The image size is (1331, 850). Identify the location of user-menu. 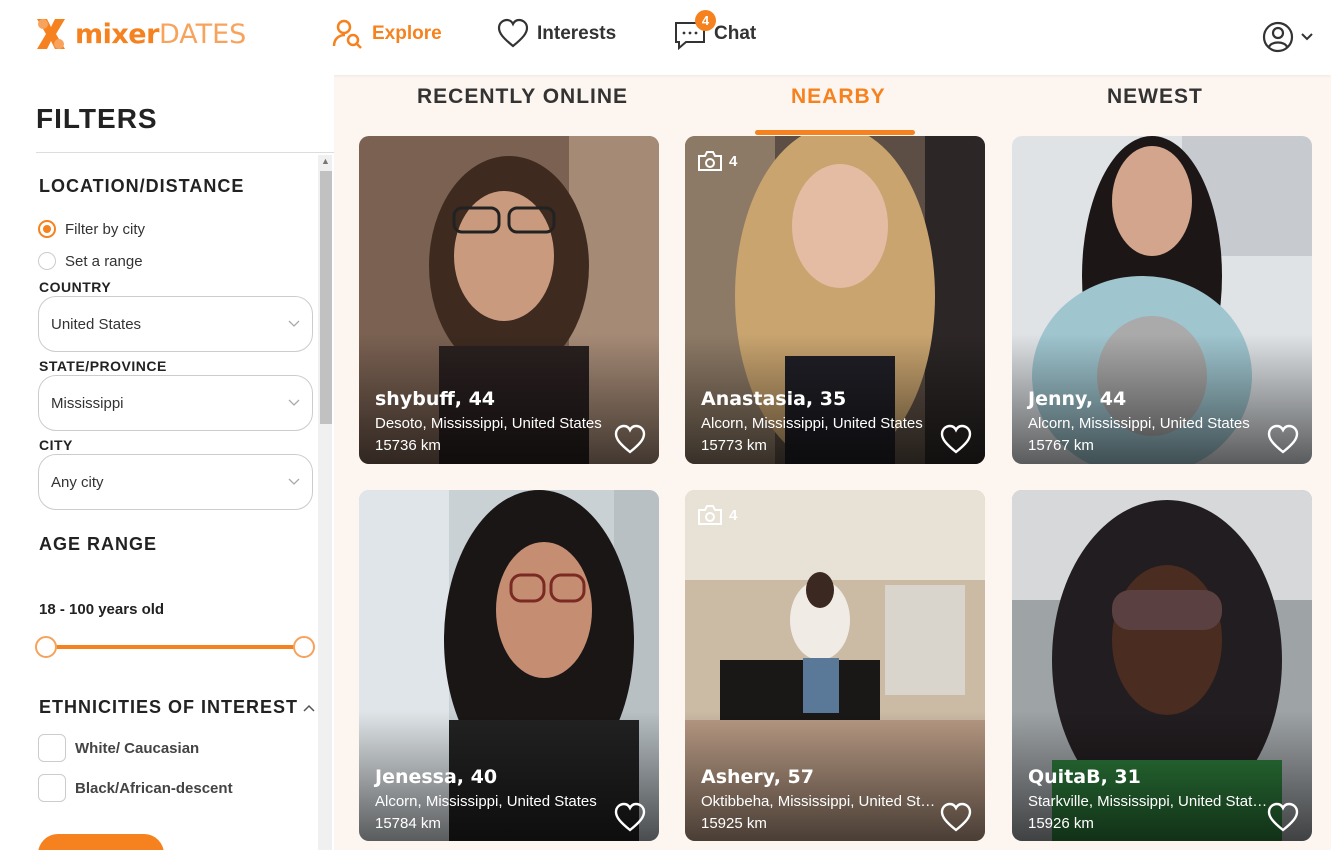
(1287, 37).